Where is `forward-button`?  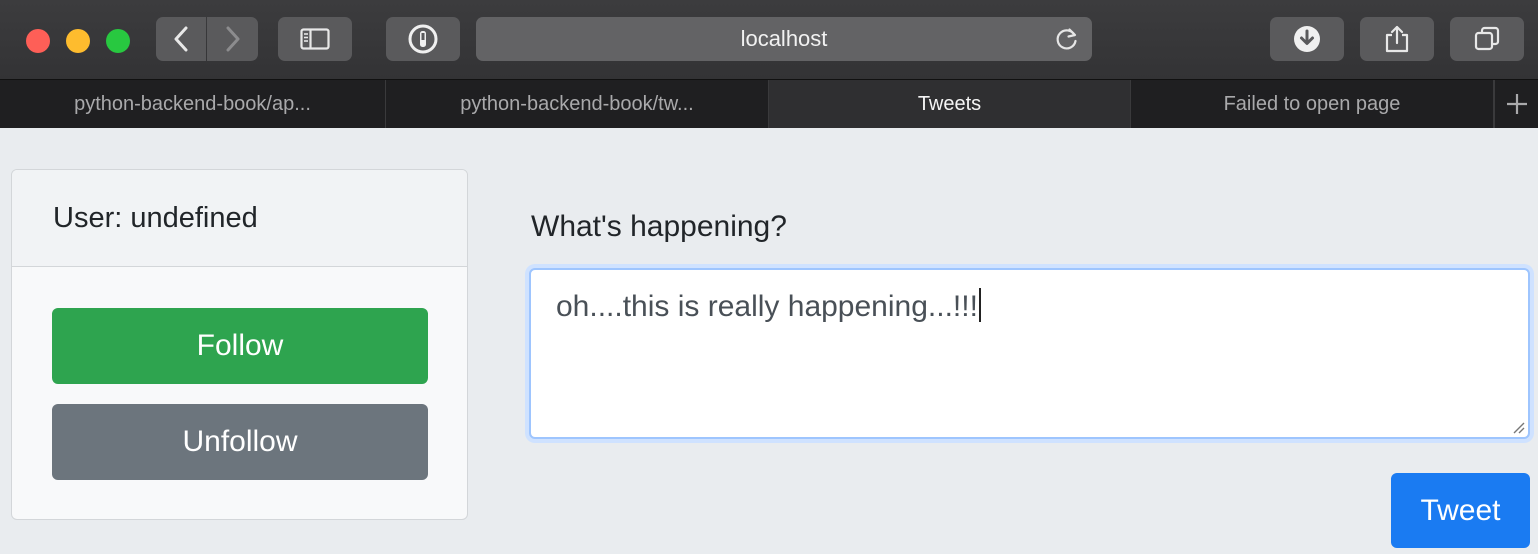 forward-button is located at coordinates (232, 39).